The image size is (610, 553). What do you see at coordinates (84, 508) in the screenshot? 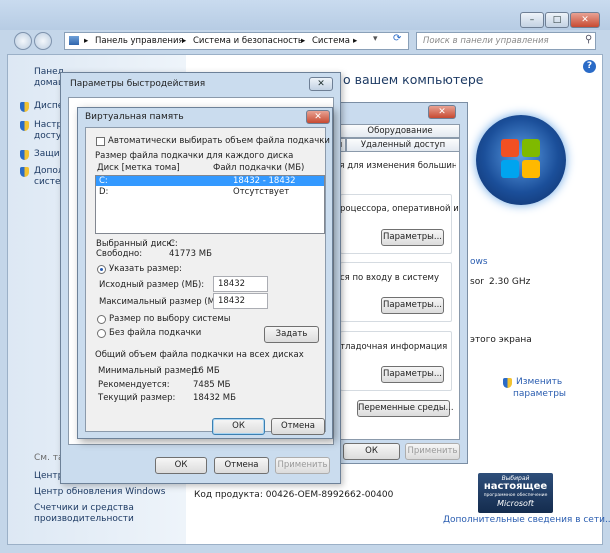
I see `sidebar-link-perf-tools: Счетчики и средства` at bounding box center [84, 508].